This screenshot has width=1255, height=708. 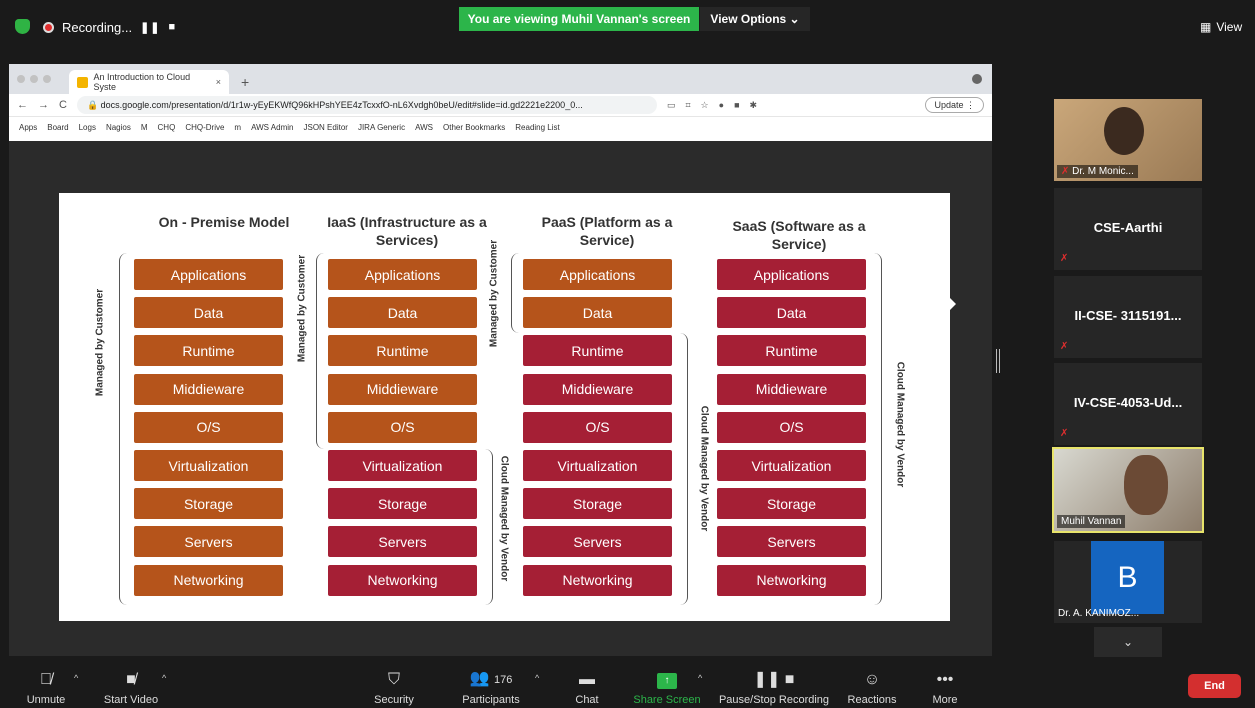 I want to click on chat-button: ▬ Chat, so click(x=587, y=683).